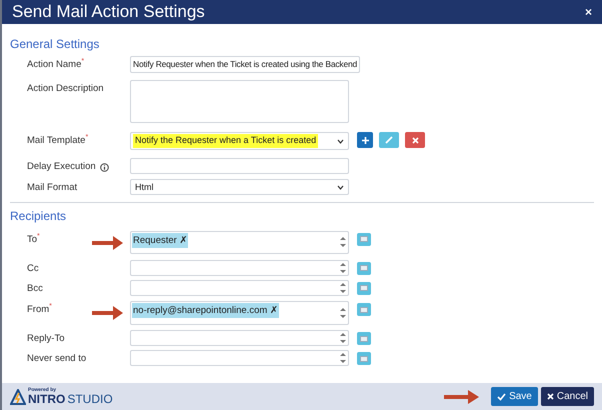 Image resolution: width=602 pixels, height=410 pixels. What do you see at coordinates (45, 339) in the screenshot?
I see `field-label: Reply-To` at bounding box center [45, 339].